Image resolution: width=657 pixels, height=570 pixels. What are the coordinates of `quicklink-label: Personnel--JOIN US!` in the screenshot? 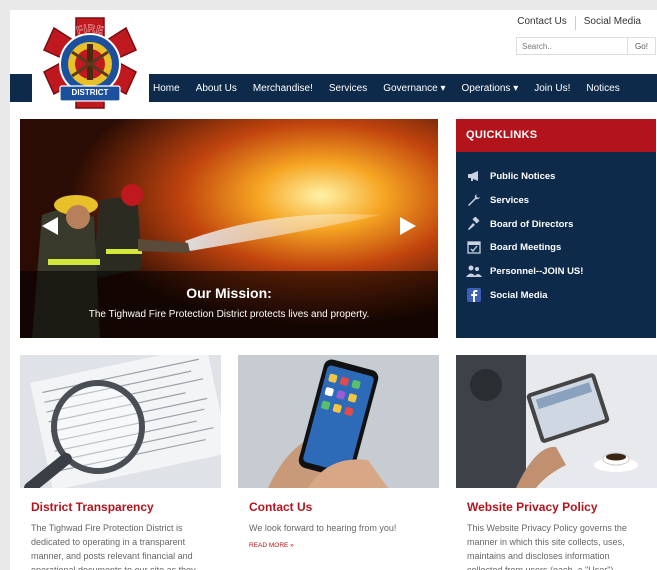 It's located at (537, 271).